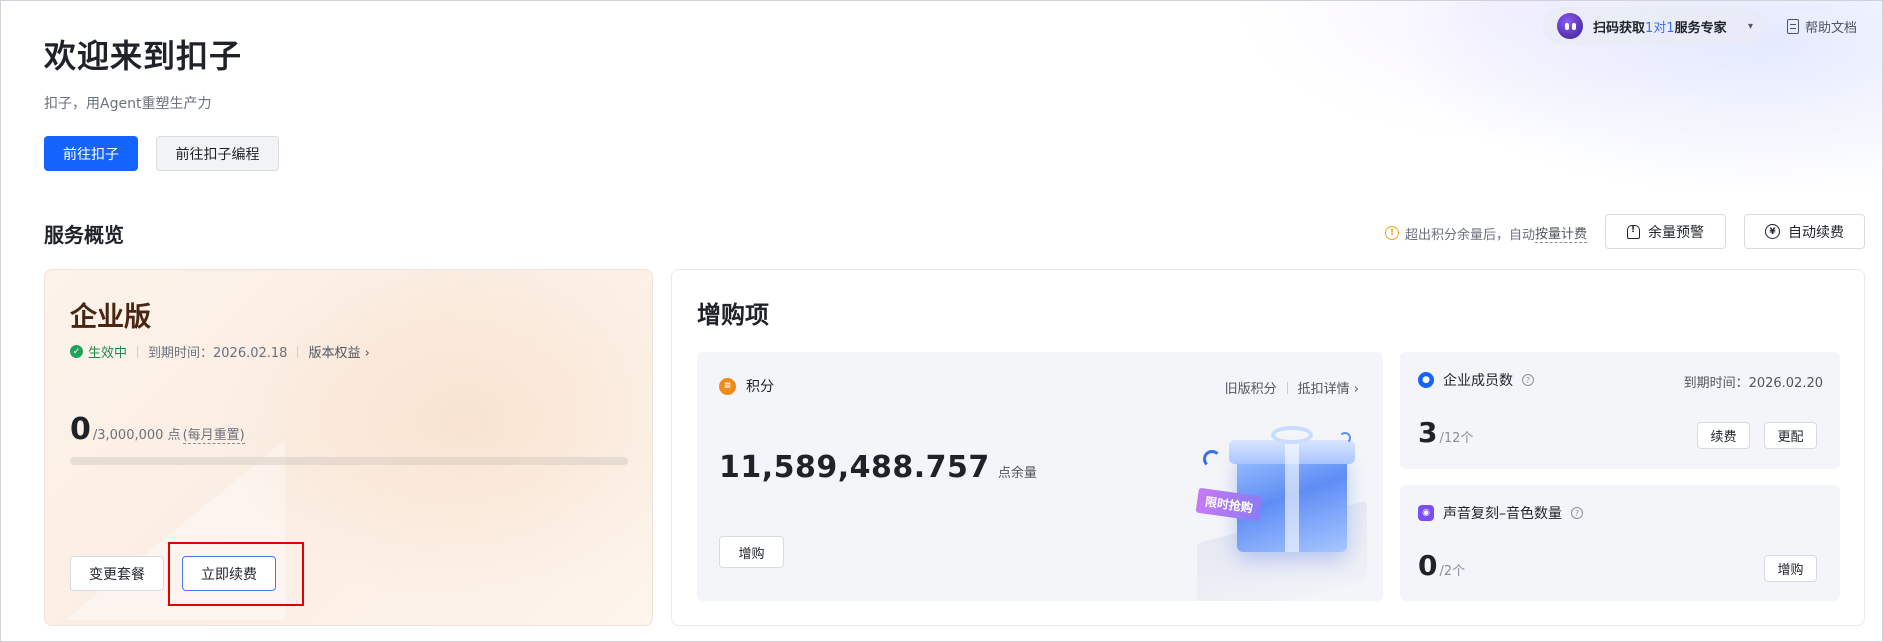 This screenshot has width=1883, height=642. I want to click on old-credits-link: 旧版积分, so click(1251, 387).